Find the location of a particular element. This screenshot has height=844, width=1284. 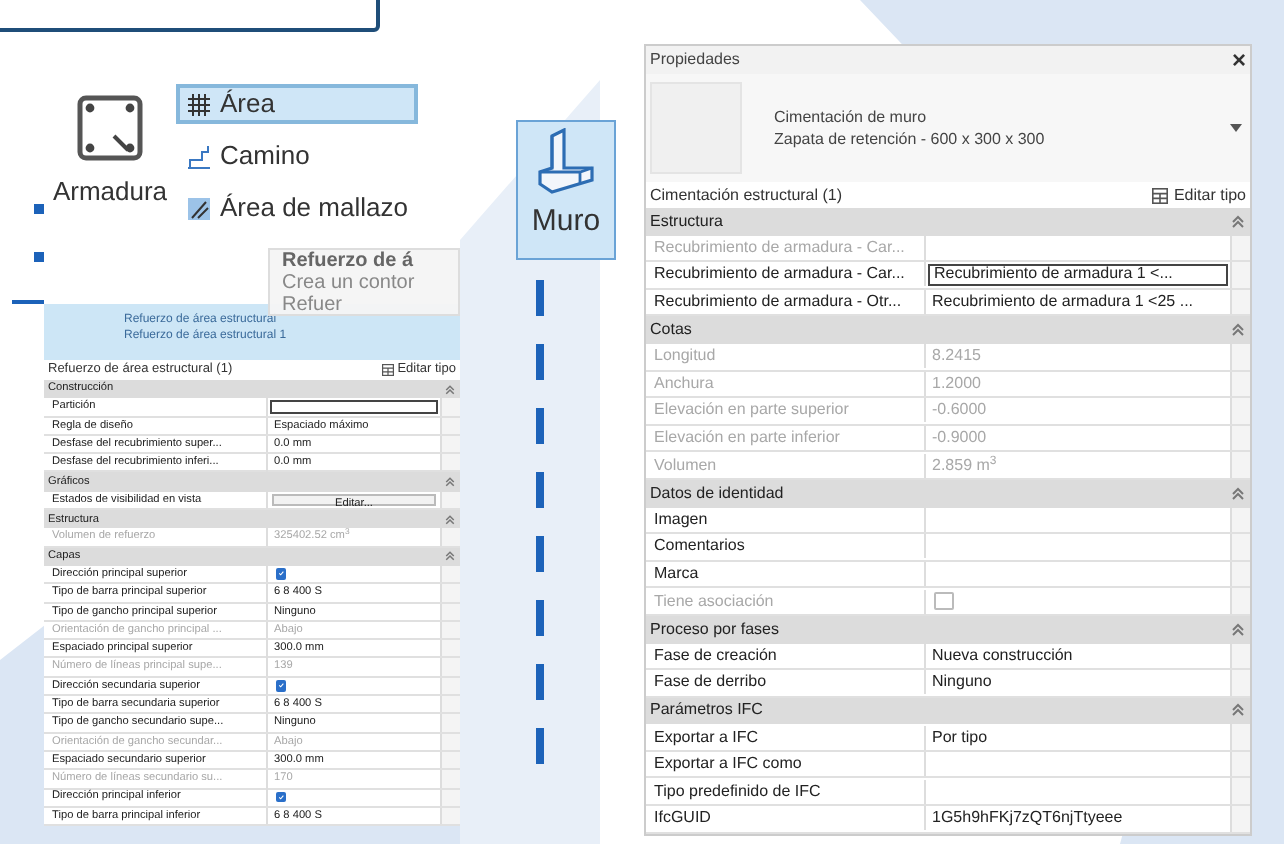

property-label: Exportar a IFC is located at coordinates (786, 737).